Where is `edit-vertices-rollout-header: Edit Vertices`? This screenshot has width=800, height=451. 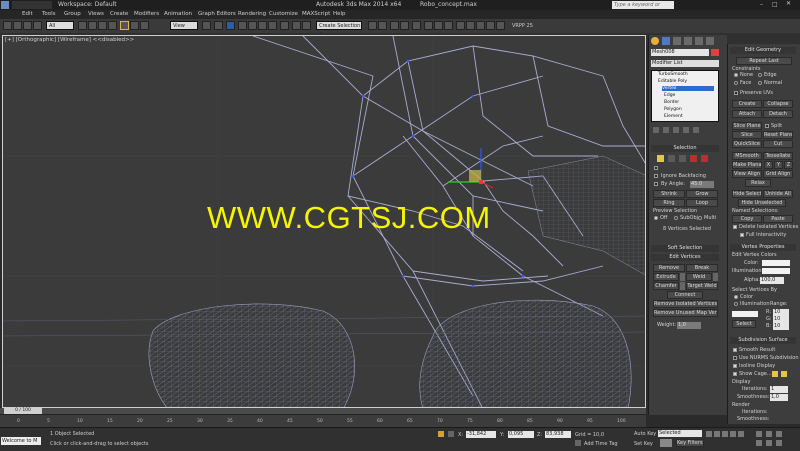 edit-vertices-rollout-header: Edit Vertices is located at coordinates (685, 257).